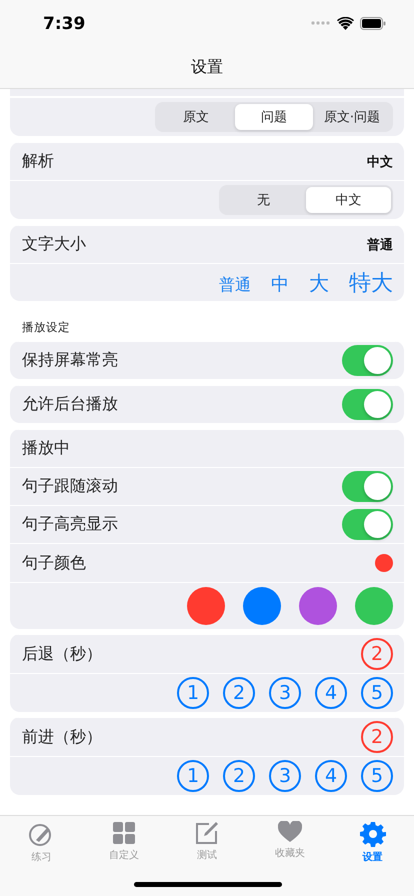 The image size is (414, 896). I want to click on nav-title: 设置, so click(207, 67).